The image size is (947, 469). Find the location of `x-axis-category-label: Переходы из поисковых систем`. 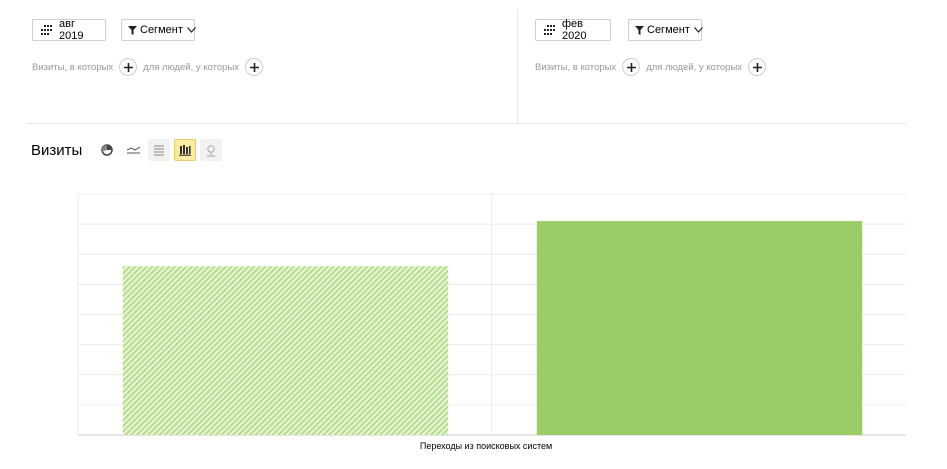

x-axis-category-label: Переходы из поисковых систем is located at coordinates (486, 446).